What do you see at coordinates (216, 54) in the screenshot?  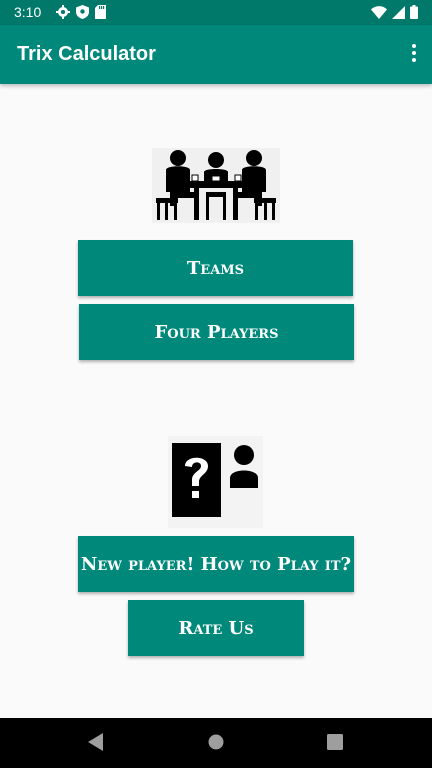 I see `app-bar: Trix Calculator` at bounding box center [216, 54].